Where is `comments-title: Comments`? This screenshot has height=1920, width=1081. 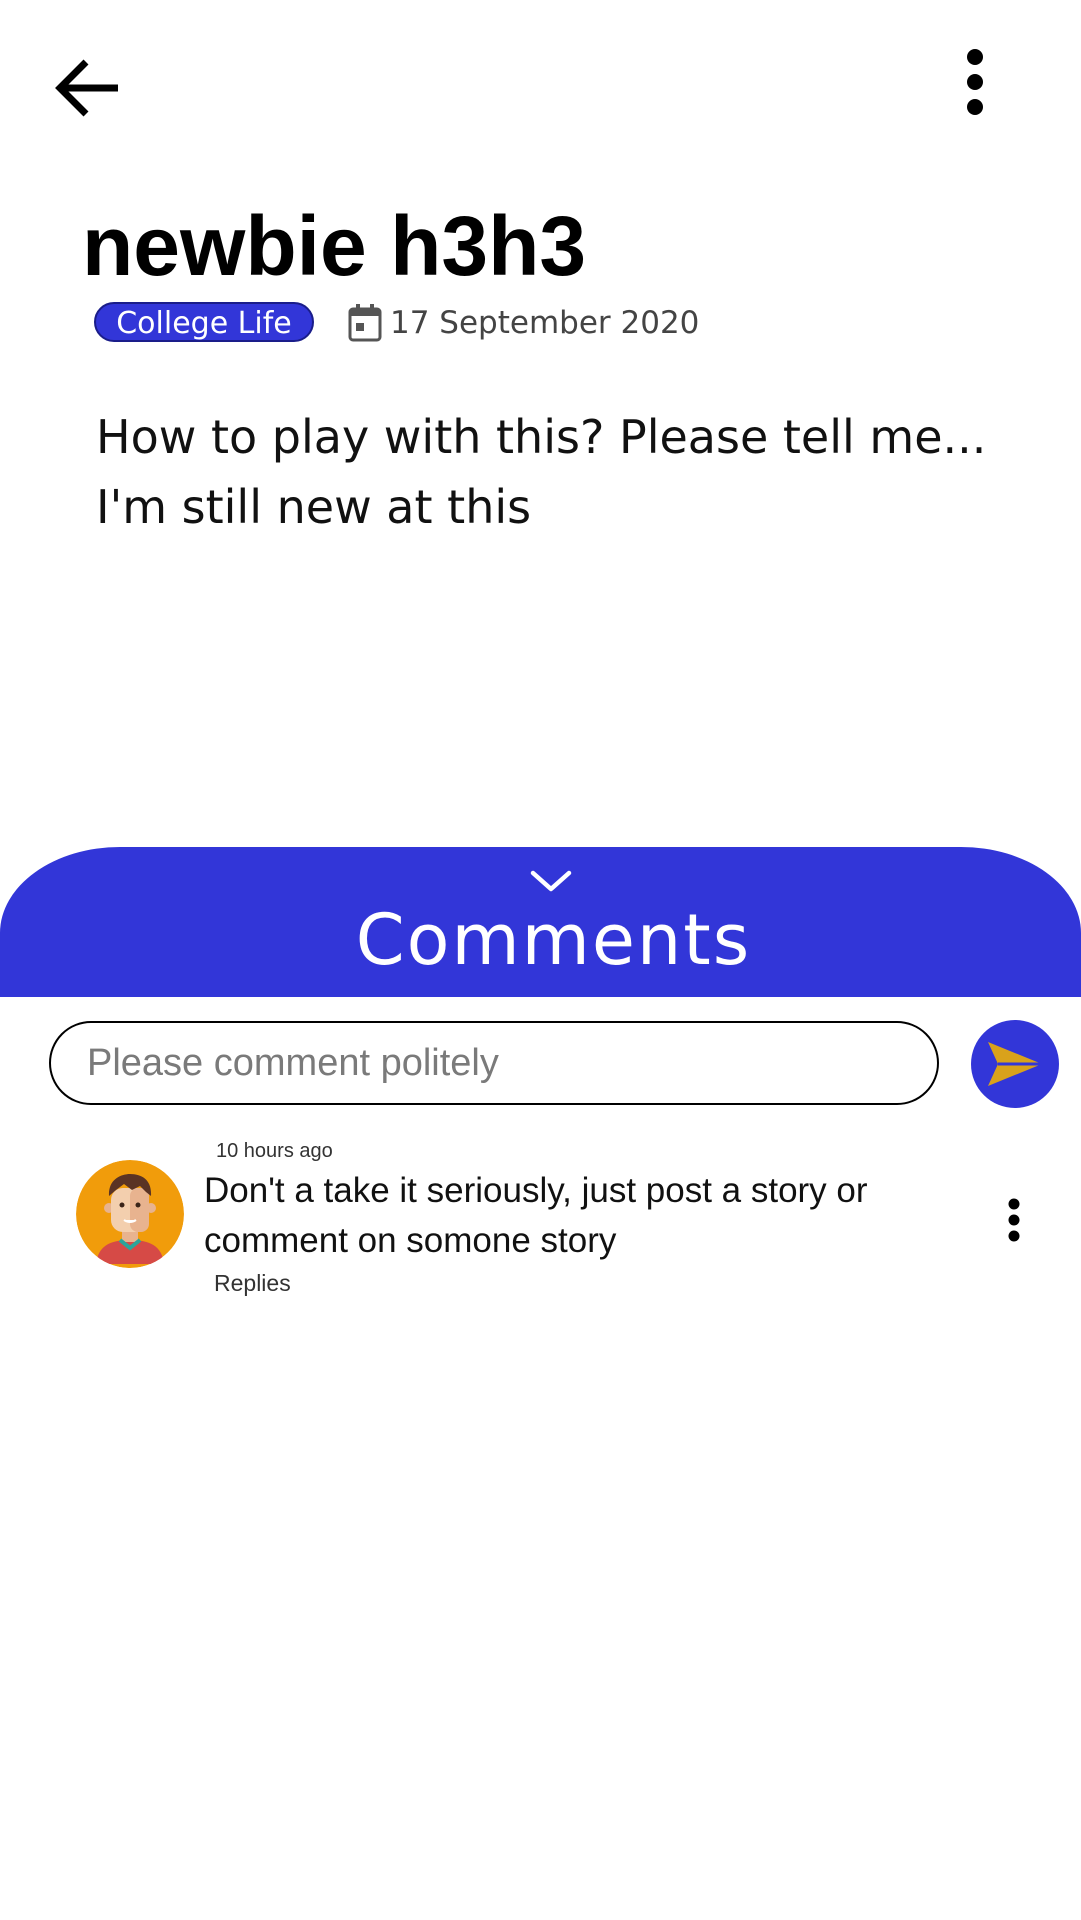
comments-title: Comments is located at coordinates (553, 940).